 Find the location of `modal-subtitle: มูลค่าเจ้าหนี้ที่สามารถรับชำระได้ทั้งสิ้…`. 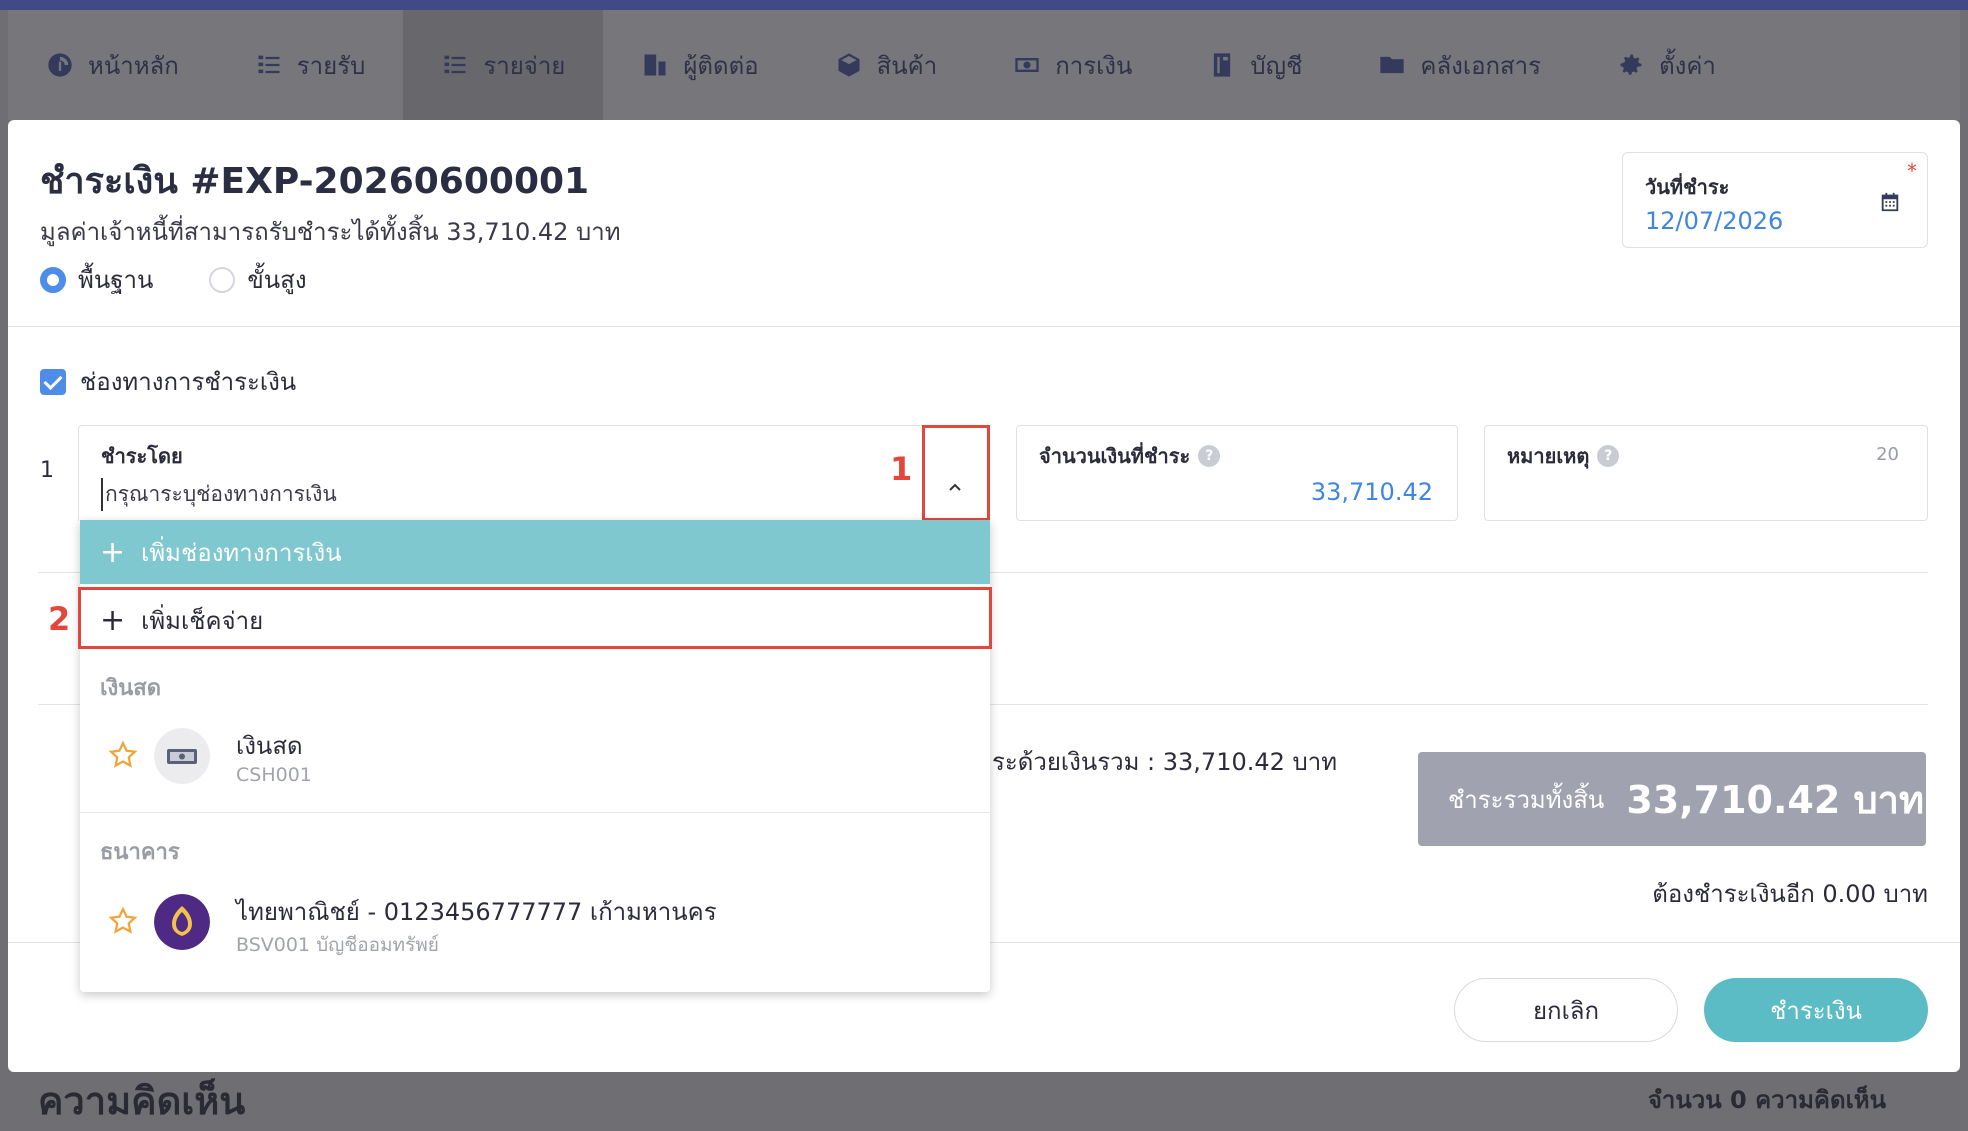

modal-subtitle: มูลค่าเจ้าหนี้ที่สามารถรับชำระได้ทั้งสิ้… is located at coordinates (330, 232).